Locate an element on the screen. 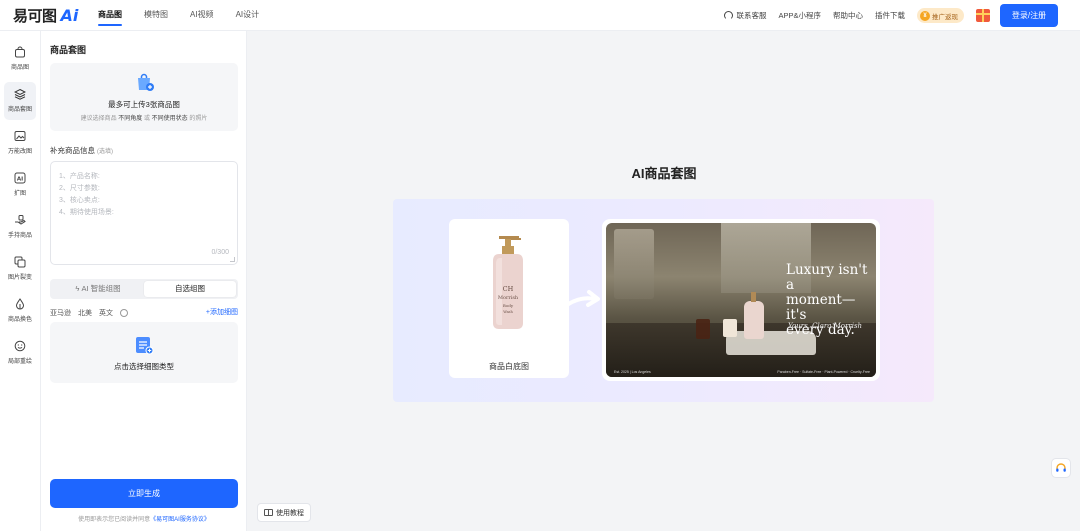 This screenshot has width=1080, height=531. support-float-button is located at coordinates (1061, 468).